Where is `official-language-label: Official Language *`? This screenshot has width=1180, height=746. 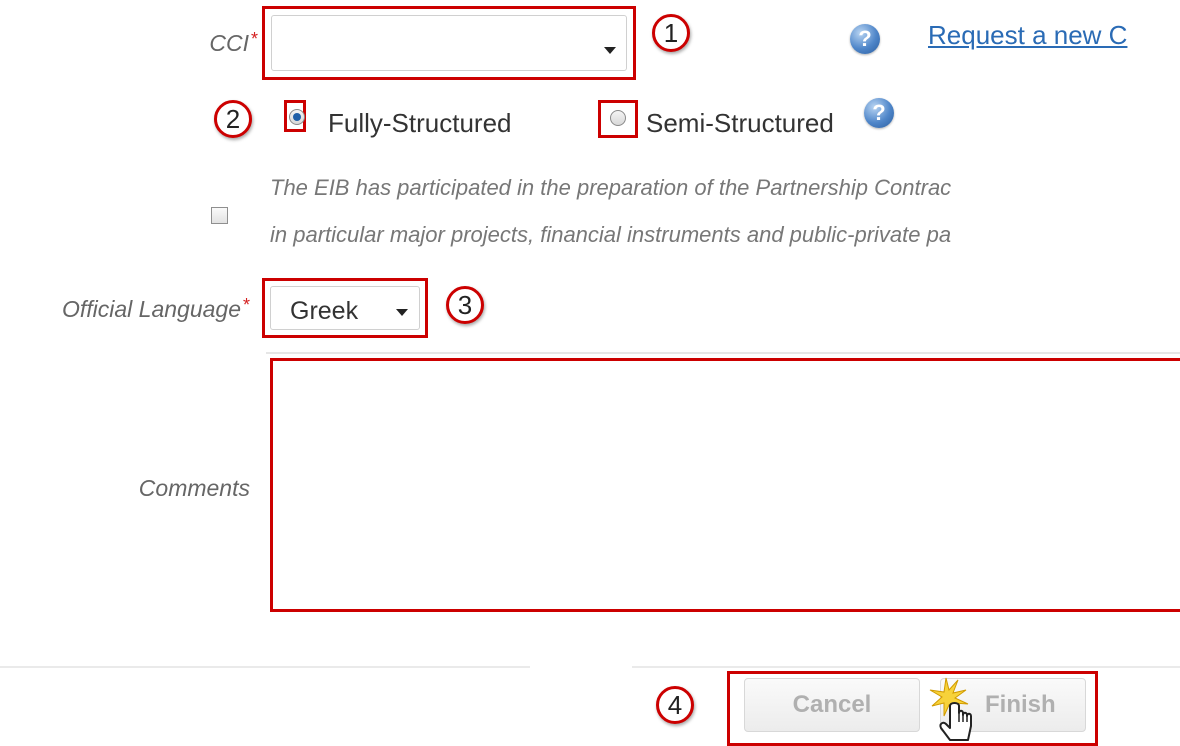
official-language-label: Official Language * is located at coordinates (155, 308).